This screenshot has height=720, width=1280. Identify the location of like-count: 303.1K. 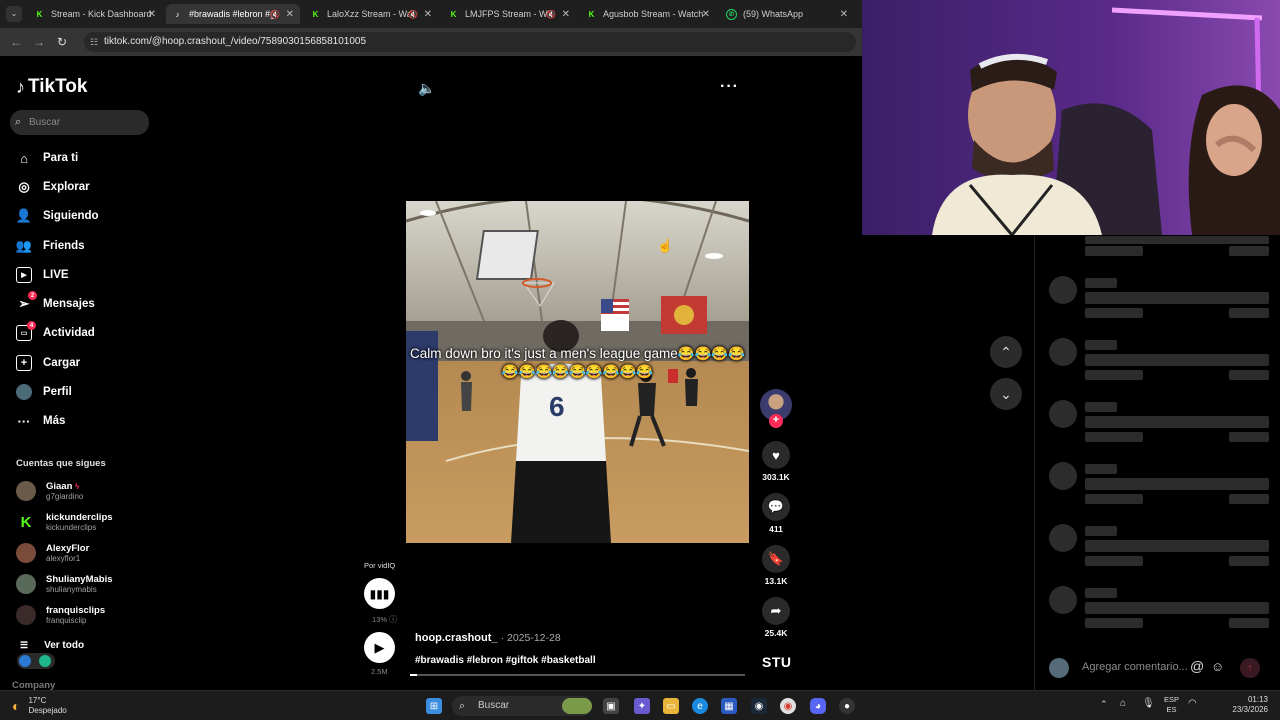
(776, 477).